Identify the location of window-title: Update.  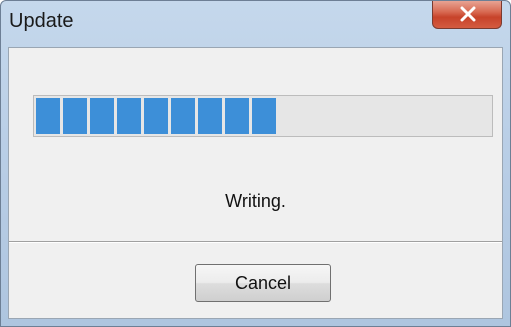
(41, 21).